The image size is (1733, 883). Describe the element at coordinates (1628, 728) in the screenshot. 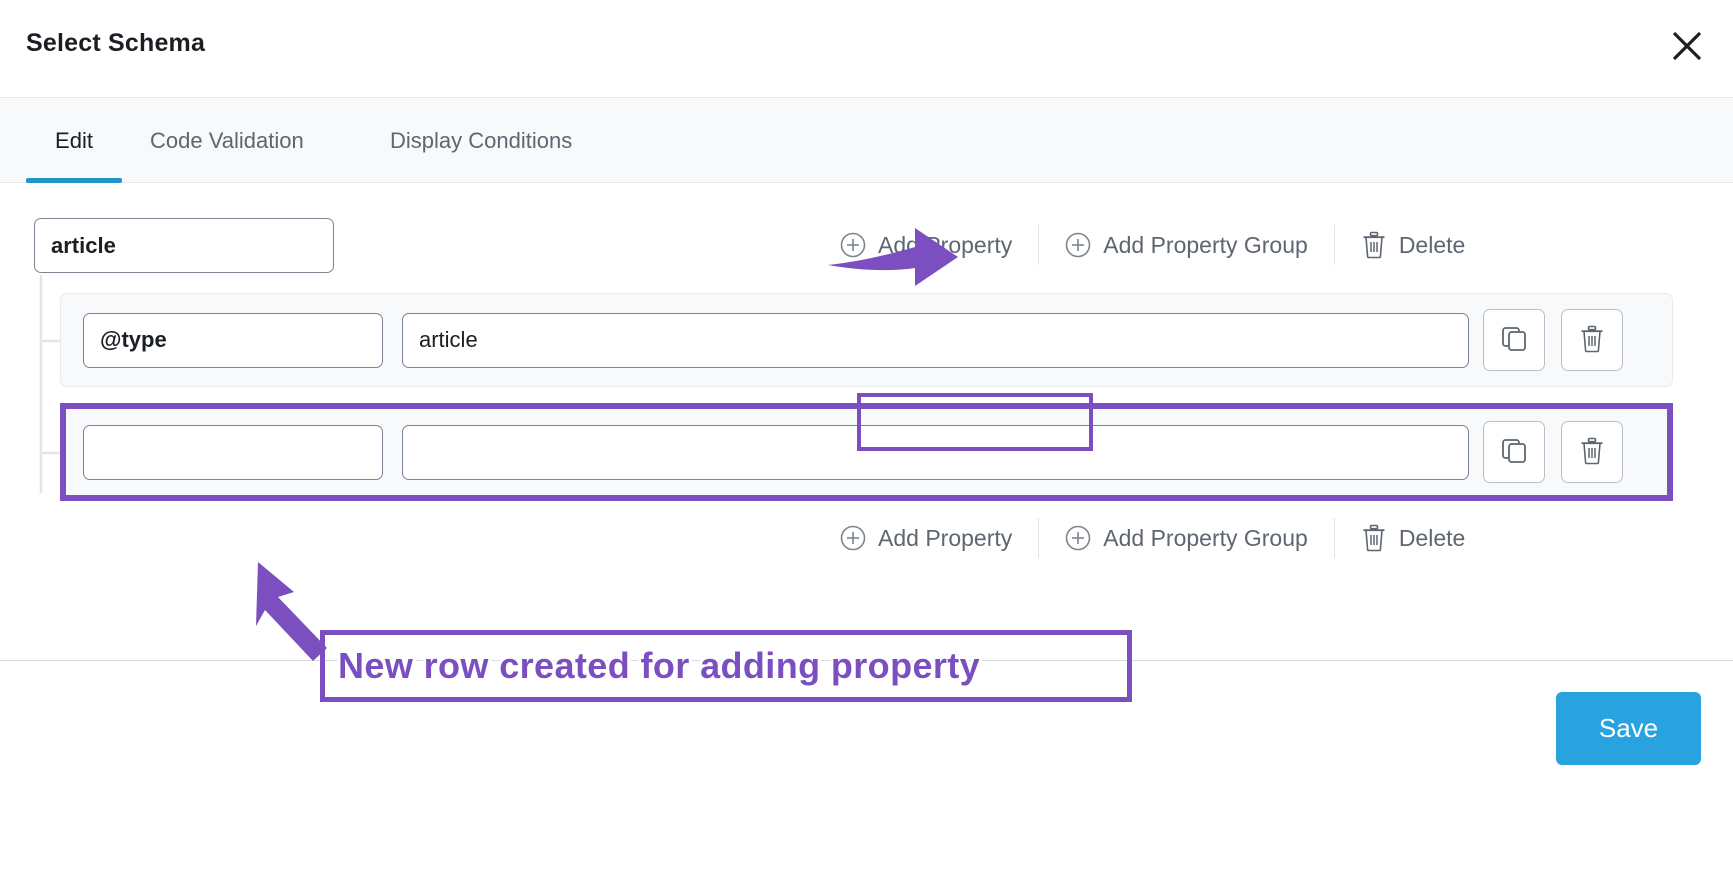

I see `save-button: Save` at that location.